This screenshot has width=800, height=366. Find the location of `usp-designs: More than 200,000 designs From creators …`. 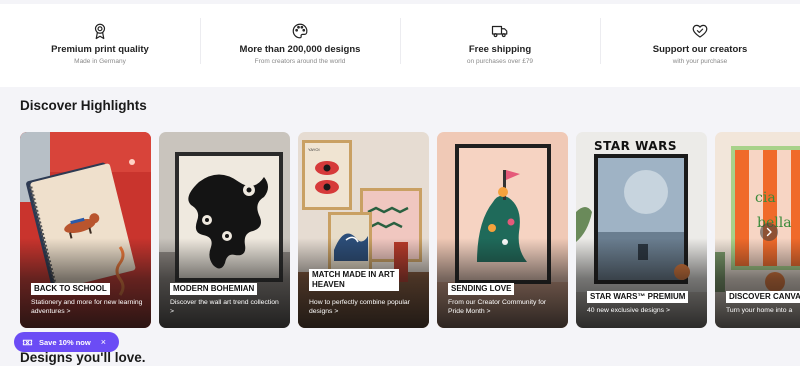

usp-designs: More than 200,000 designs From creators … is located at coordinates (300, 45).